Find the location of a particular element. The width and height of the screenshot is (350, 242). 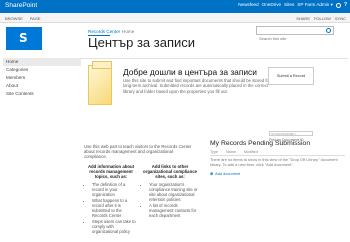

site-logo: S is located at coordinates (24, 38).